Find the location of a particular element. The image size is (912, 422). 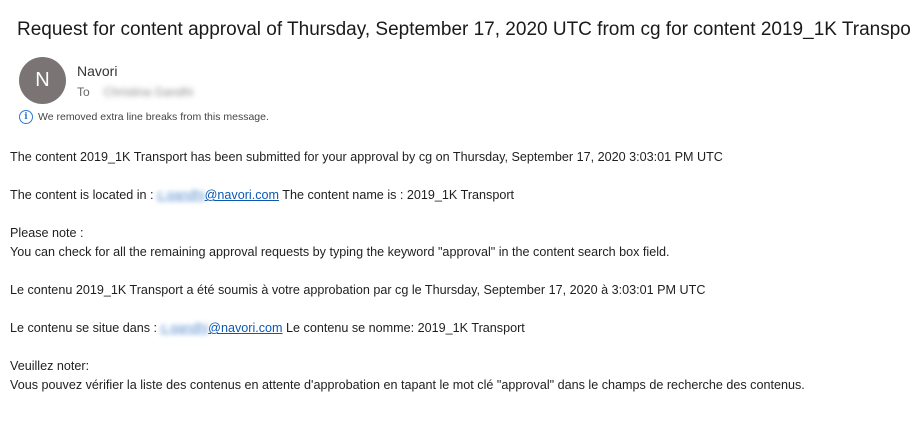

sender-avatar: N is located at coordinates (42, 80).